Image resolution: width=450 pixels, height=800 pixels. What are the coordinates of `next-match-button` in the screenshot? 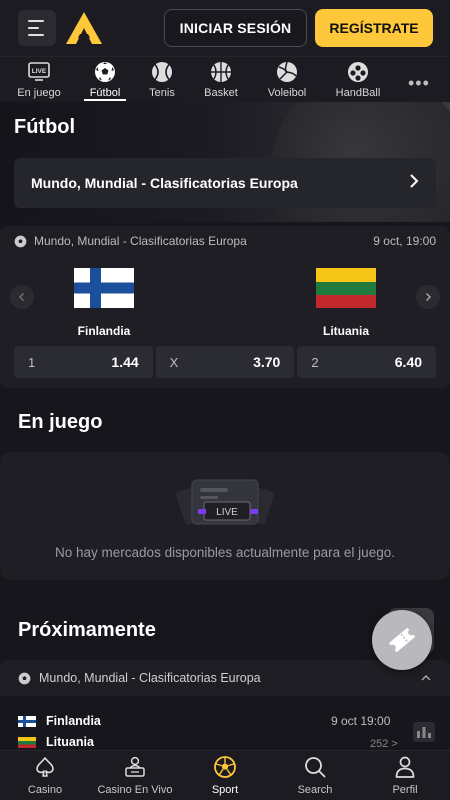 It's located at (428, 297).